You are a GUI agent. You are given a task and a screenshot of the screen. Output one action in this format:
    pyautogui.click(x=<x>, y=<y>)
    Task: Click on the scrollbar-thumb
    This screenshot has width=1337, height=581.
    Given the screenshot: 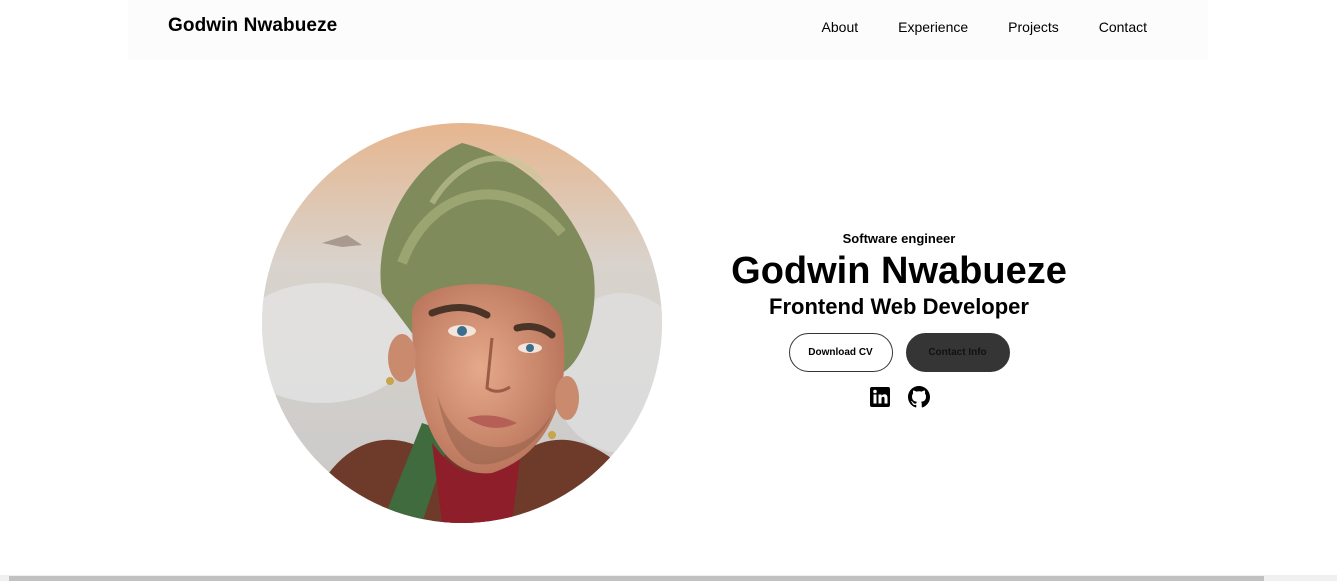 What is the action you would take?
    pyautogui.click(x=636, y=578)
    